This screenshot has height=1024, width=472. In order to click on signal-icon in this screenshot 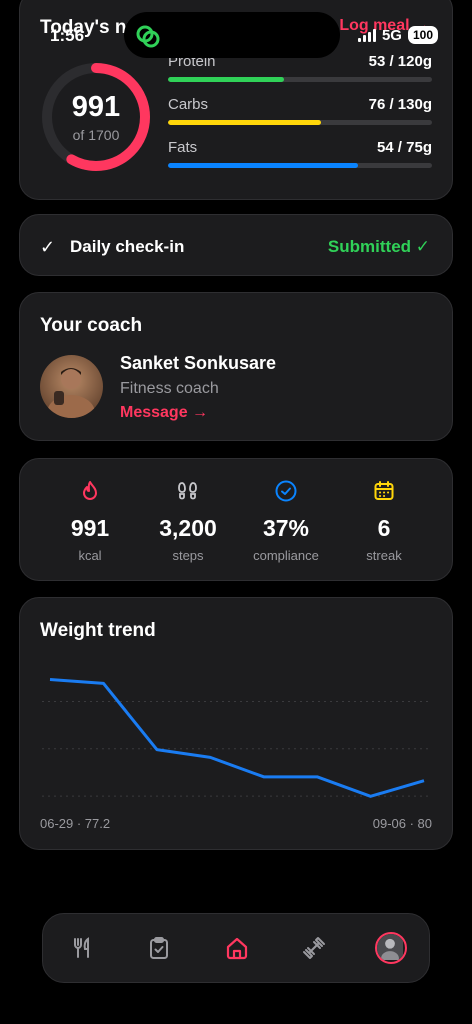, I will do `click(366, 35)`.